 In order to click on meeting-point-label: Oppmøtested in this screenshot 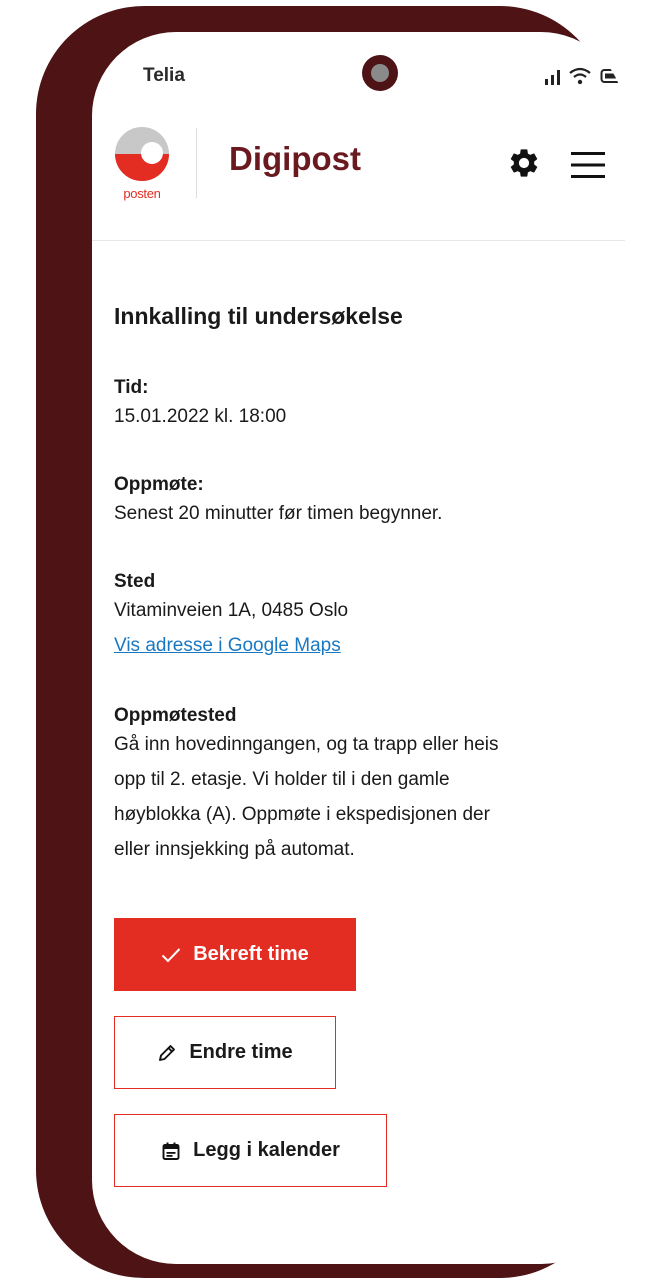, I will do `click(175, 715)`.